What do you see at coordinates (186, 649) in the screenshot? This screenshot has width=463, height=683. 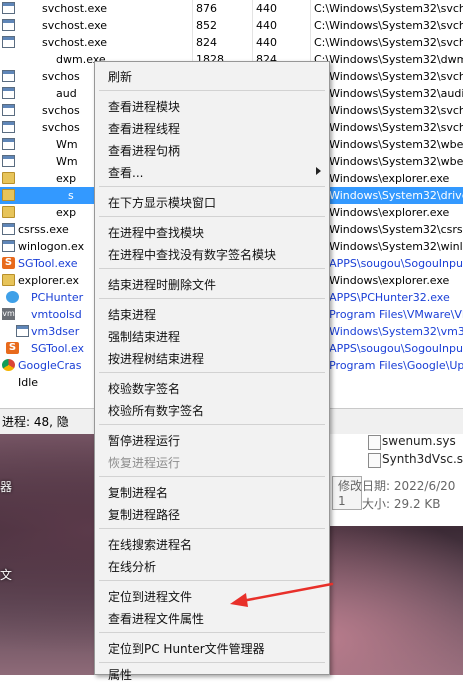 I see `menu-item-locate-in-file-manager: 定位到PC Hunter文件管理器` at bounding box center [186, 649].